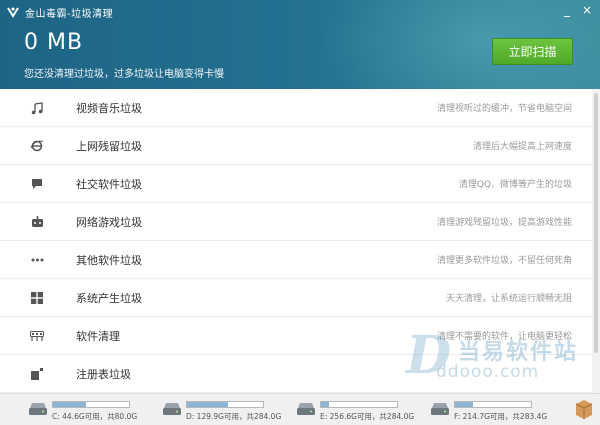 The width and height of the screenshot is (600, 425). I want to click on category-label: 软件清理, so click(98, 336).